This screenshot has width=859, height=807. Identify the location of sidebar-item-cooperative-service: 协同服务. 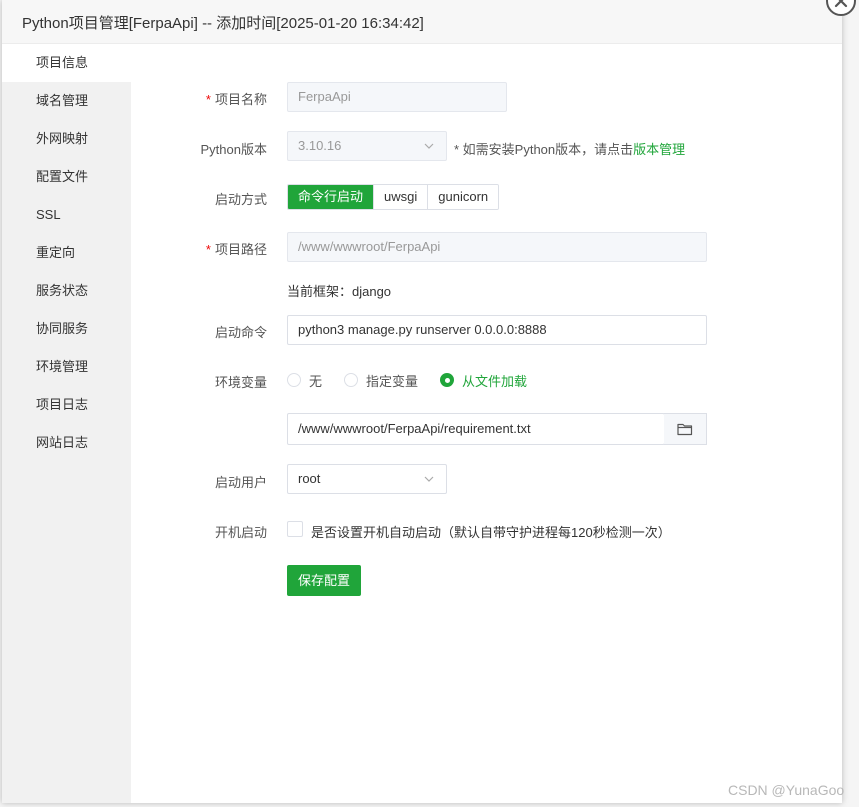
(66, 329).